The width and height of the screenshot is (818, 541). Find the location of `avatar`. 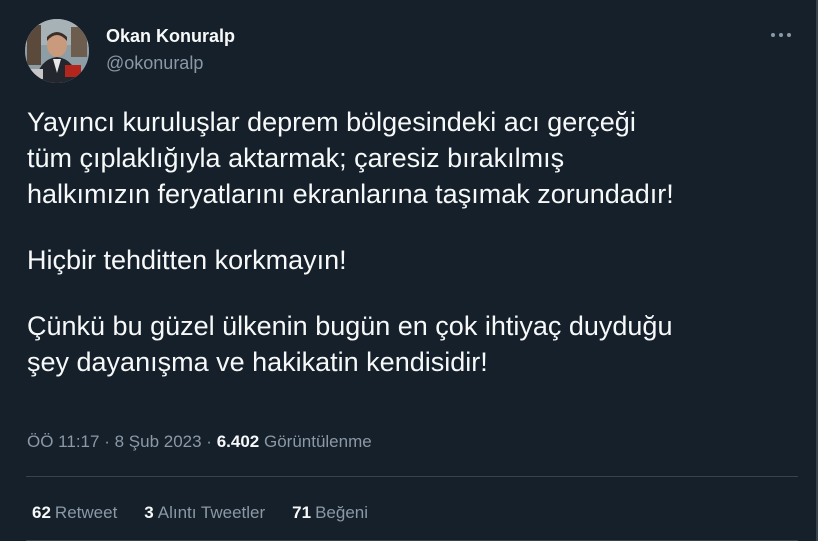

avatar is located at coordinates (57, 51).